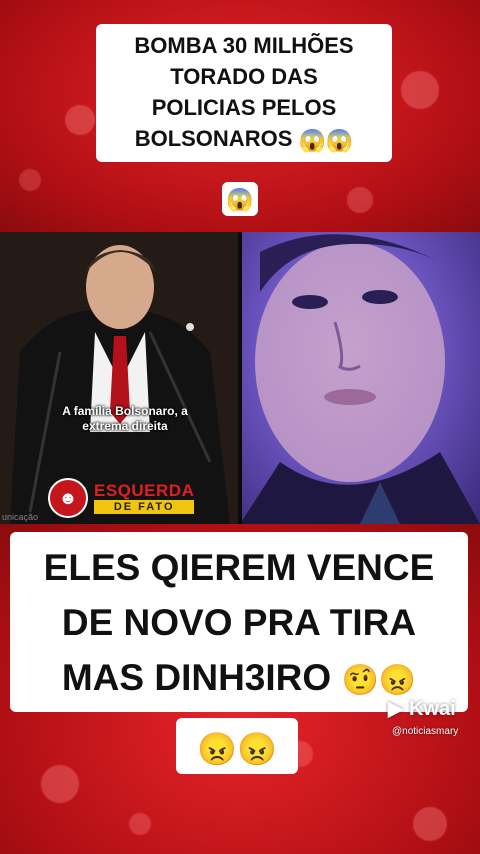 This screenshot has width=480, height=854. I want to click on video-credit: unicação, so click(20, 517).